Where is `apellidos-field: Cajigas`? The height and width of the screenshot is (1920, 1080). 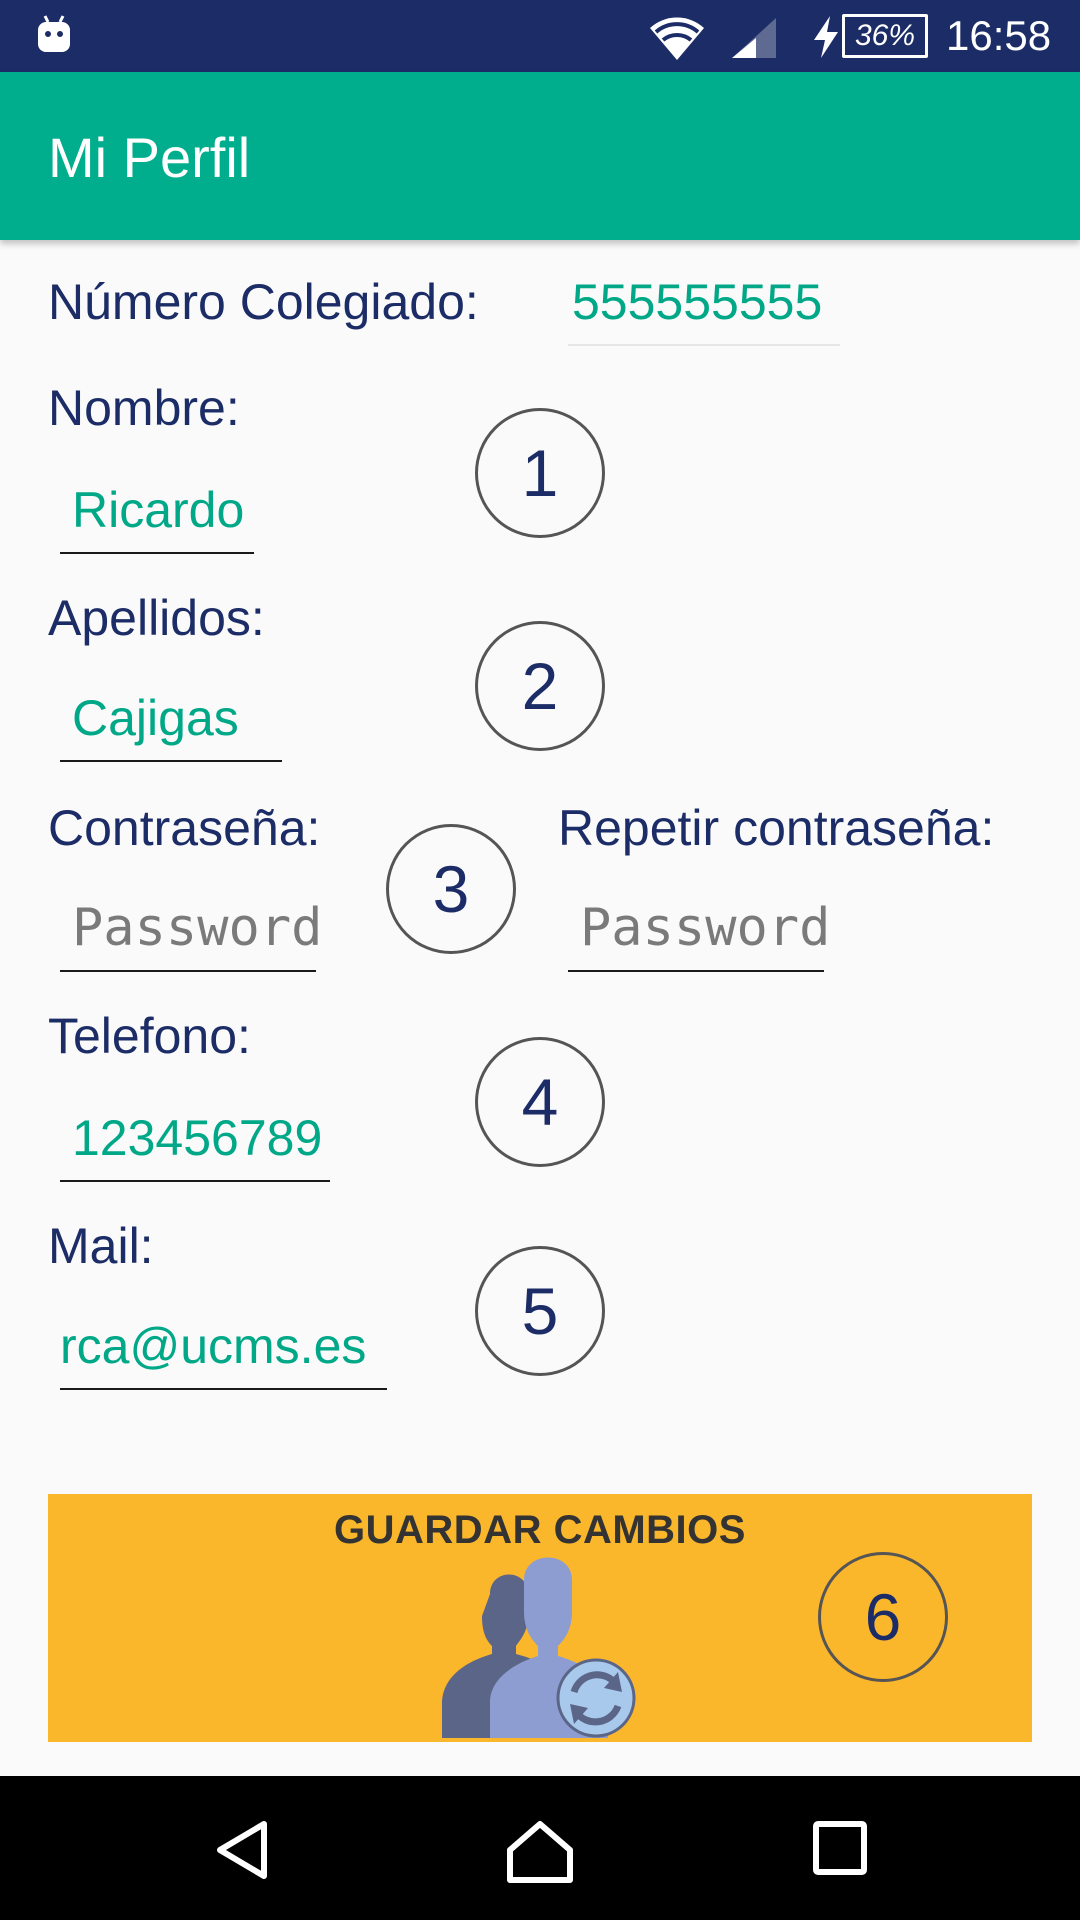
apellidos-field: Cajigas is located at coordinates (171, 725).